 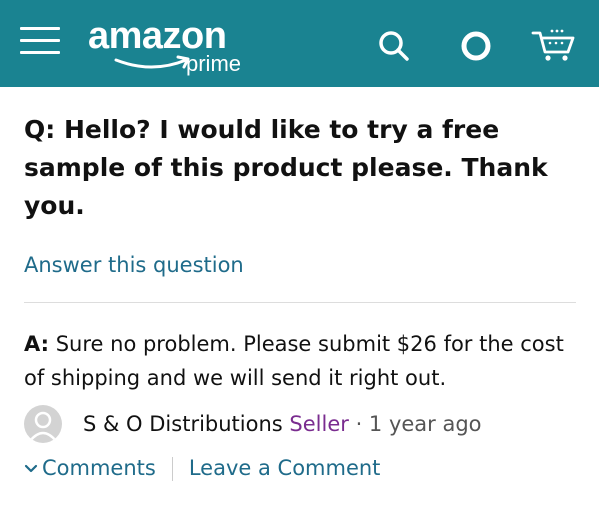 I want to click on answer-time: 1 year ago, so click(x=425, y=424).